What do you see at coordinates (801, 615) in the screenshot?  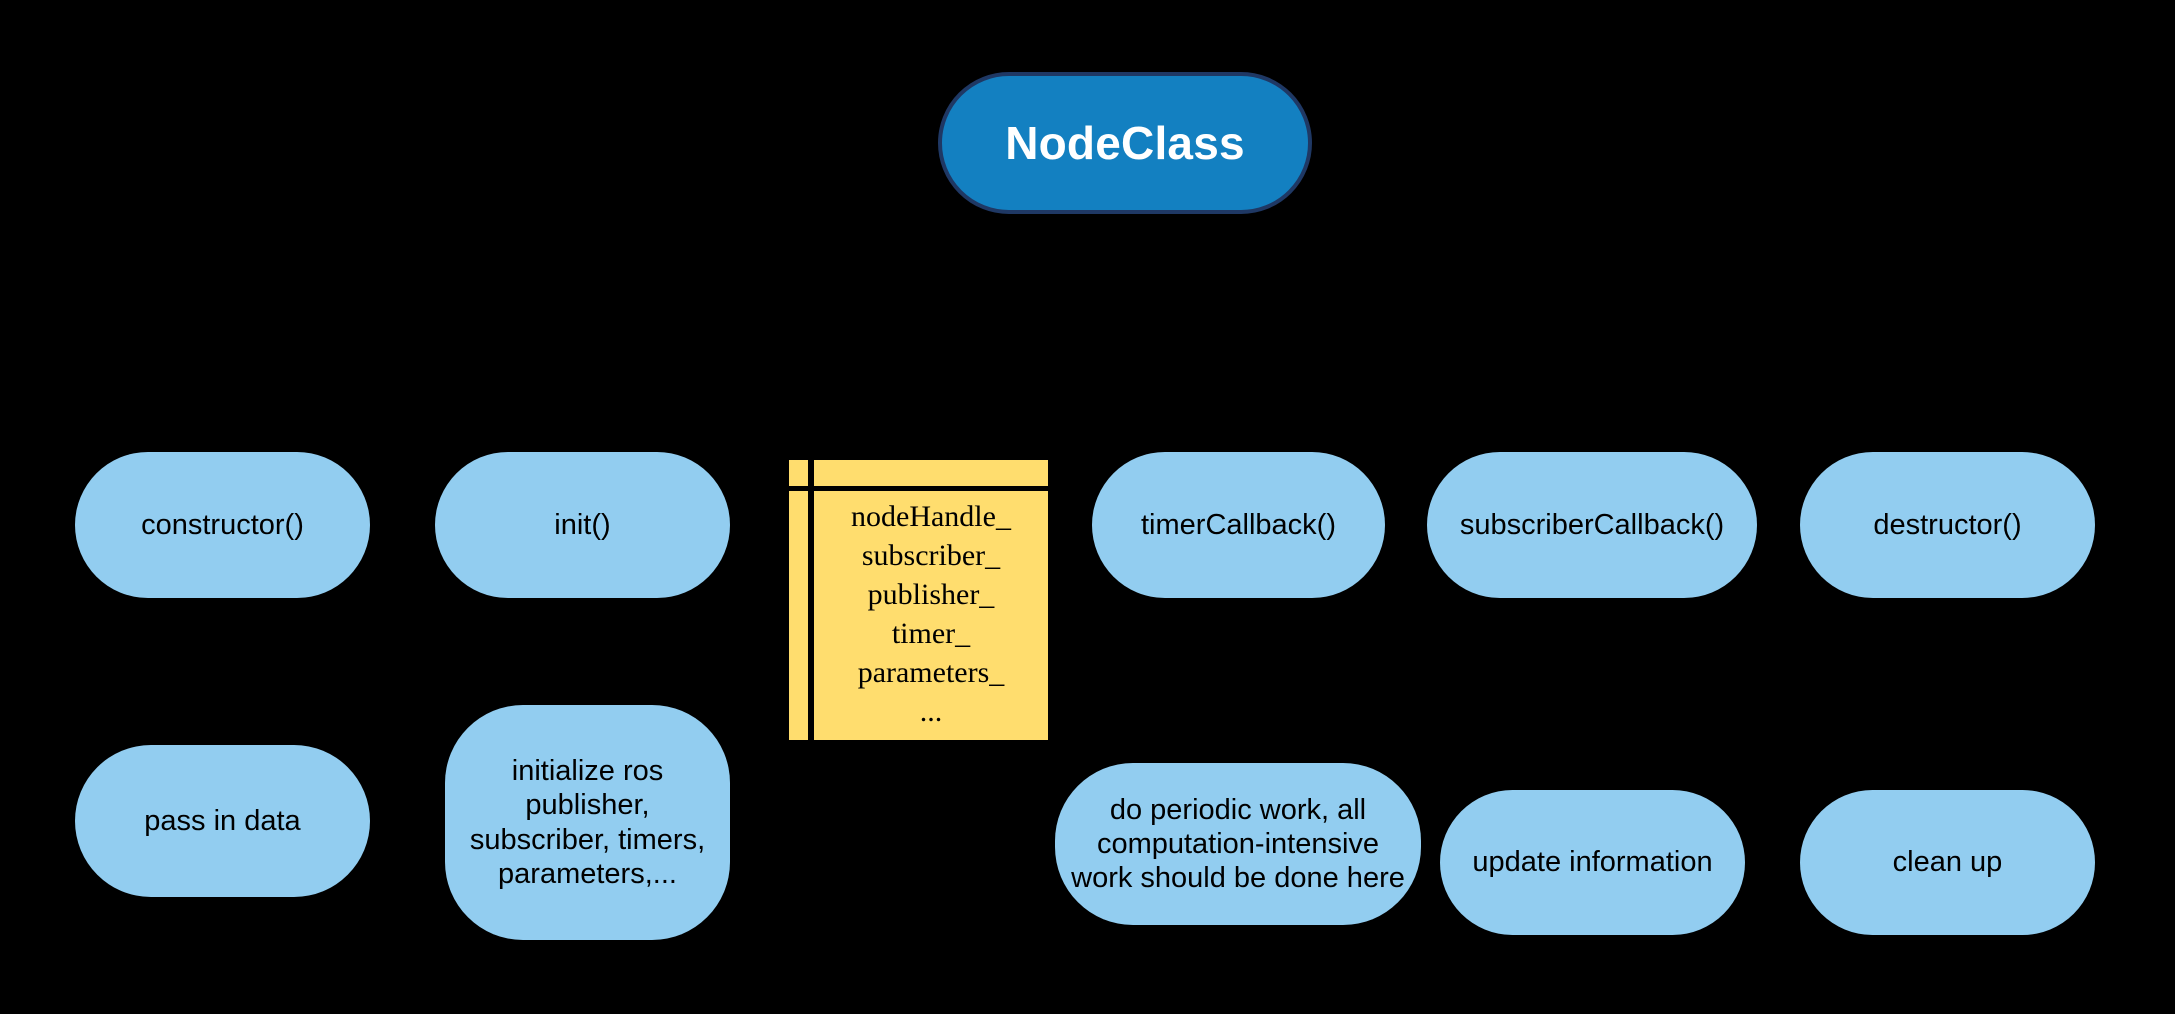 I see `attributes-note-rail` at bounding box center [801, 615].